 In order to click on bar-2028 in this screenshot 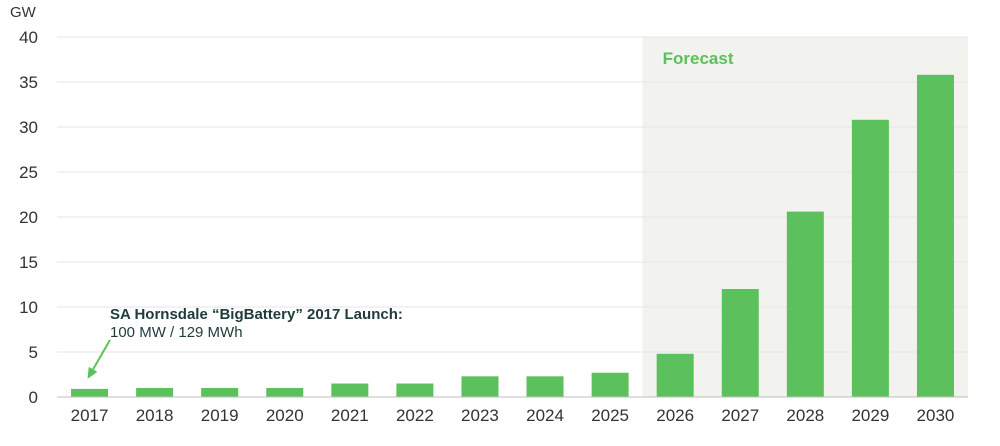, I will do `click(805, 304)`.